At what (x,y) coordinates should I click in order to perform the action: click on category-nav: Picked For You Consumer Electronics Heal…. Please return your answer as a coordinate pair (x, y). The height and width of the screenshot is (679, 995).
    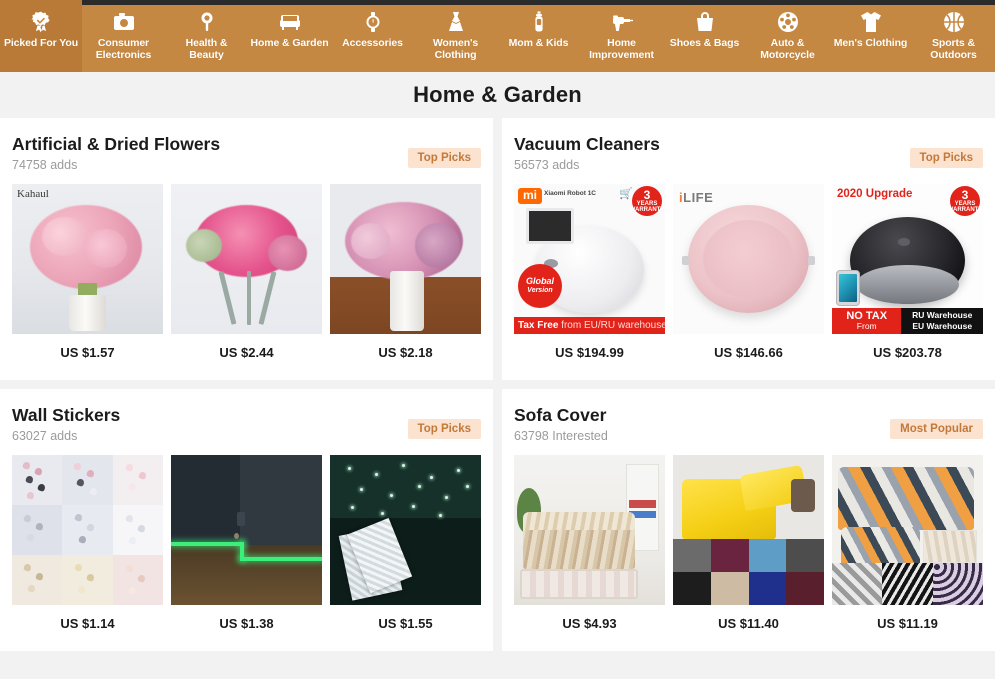
    Looking at the image, I should click on (497, 36).